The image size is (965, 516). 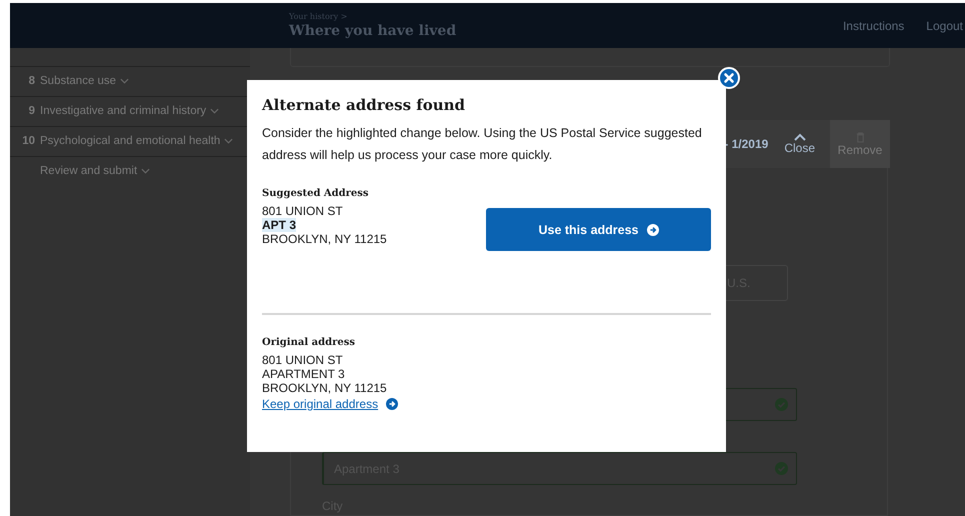 I want to click on use-address-button: Use this address, so click(x=598, y=229).